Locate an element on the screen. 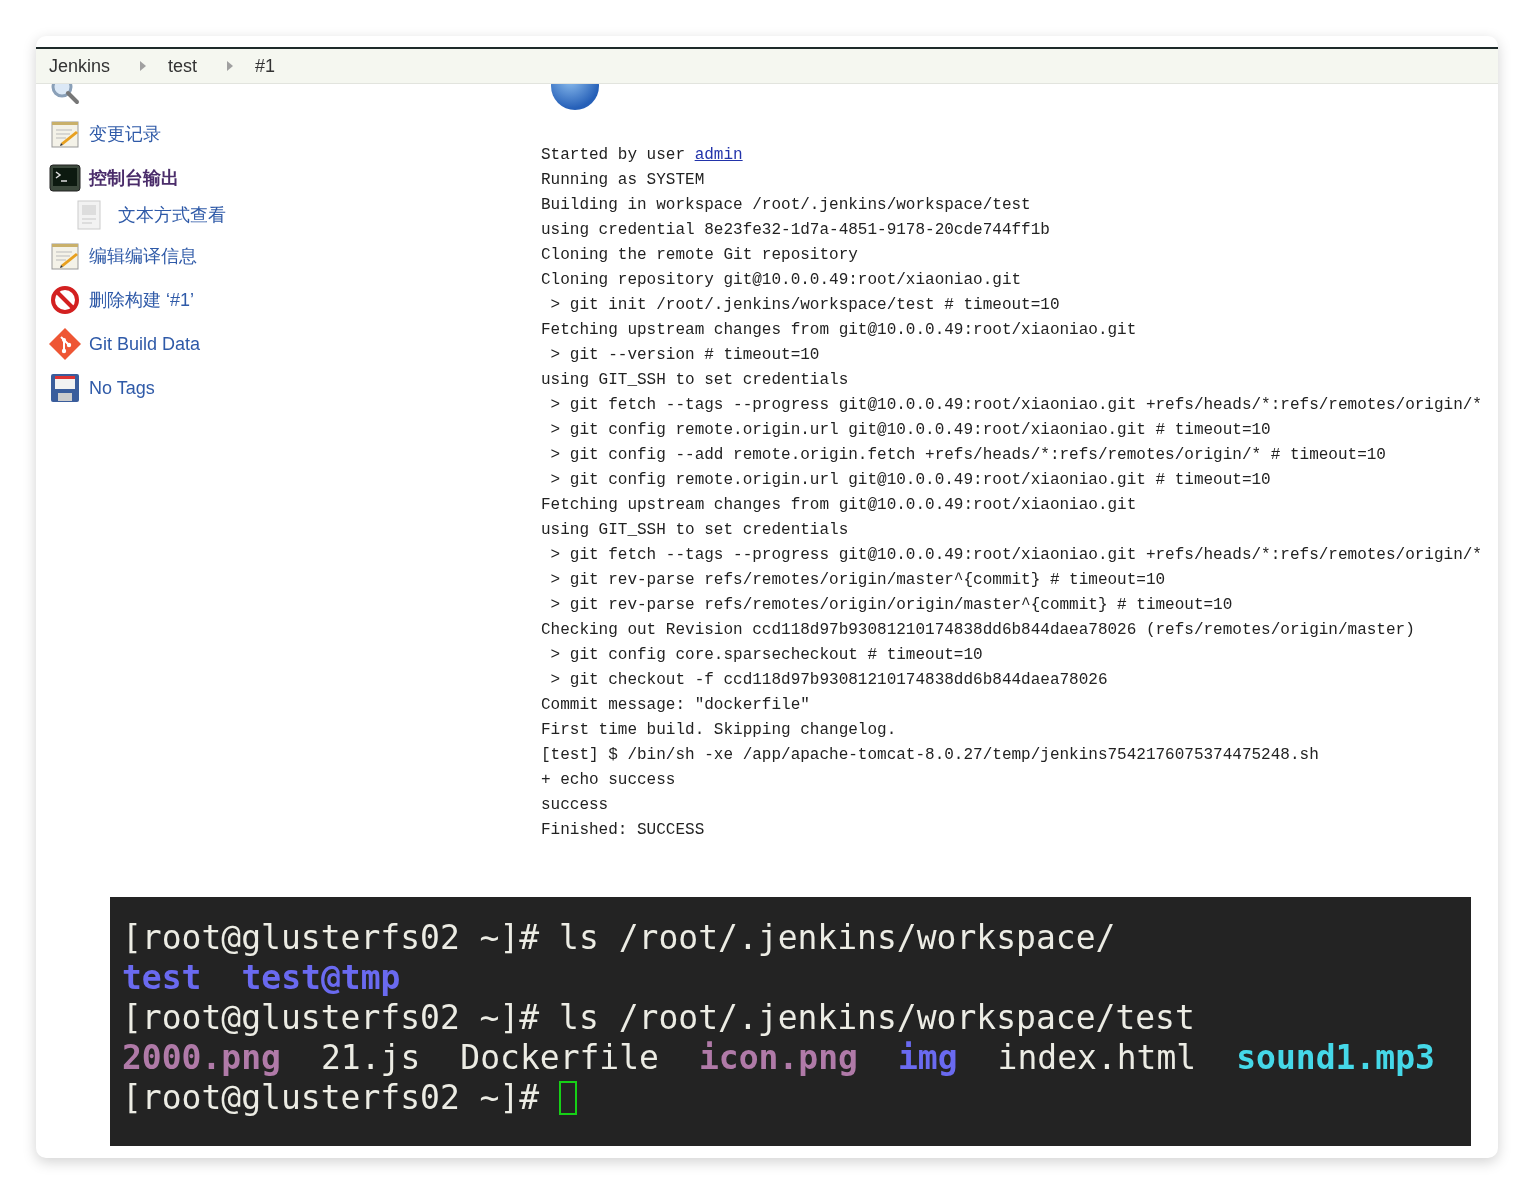  breadcrumb-link: test is located at coordinates (183, 66).